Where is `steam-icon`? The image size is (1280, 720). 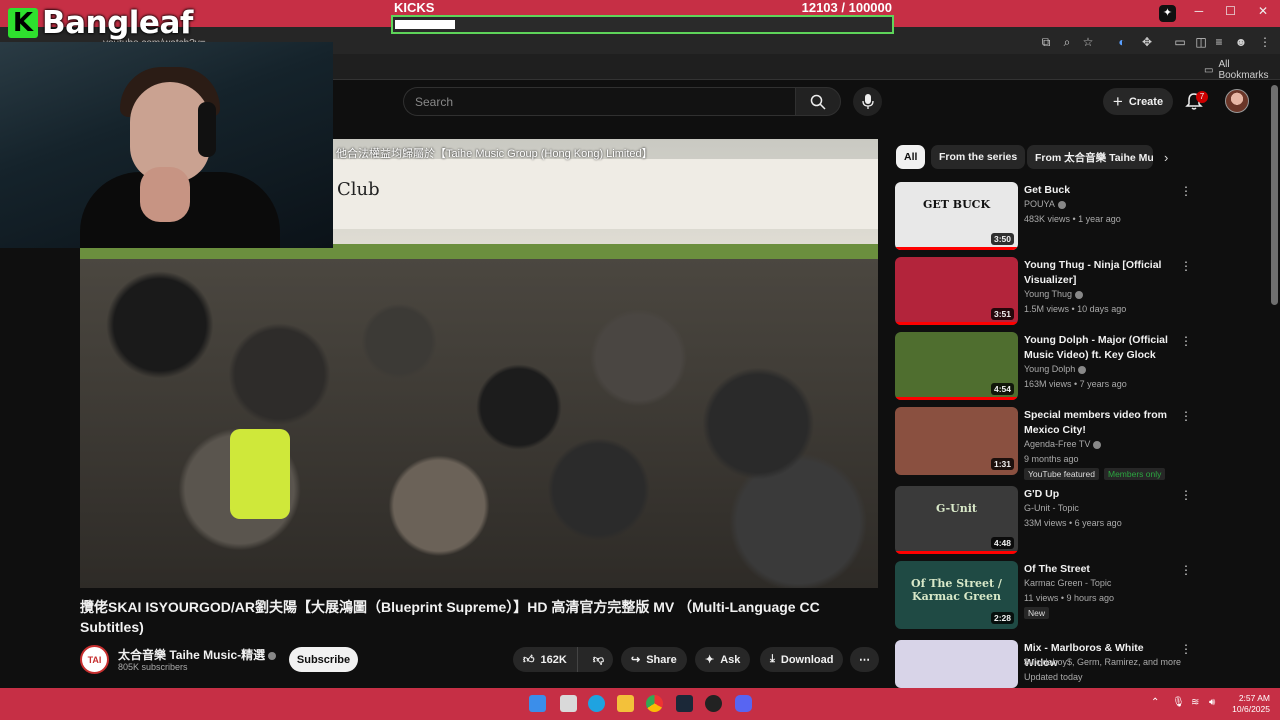
steam-icon is located at coordinates (684, 703).